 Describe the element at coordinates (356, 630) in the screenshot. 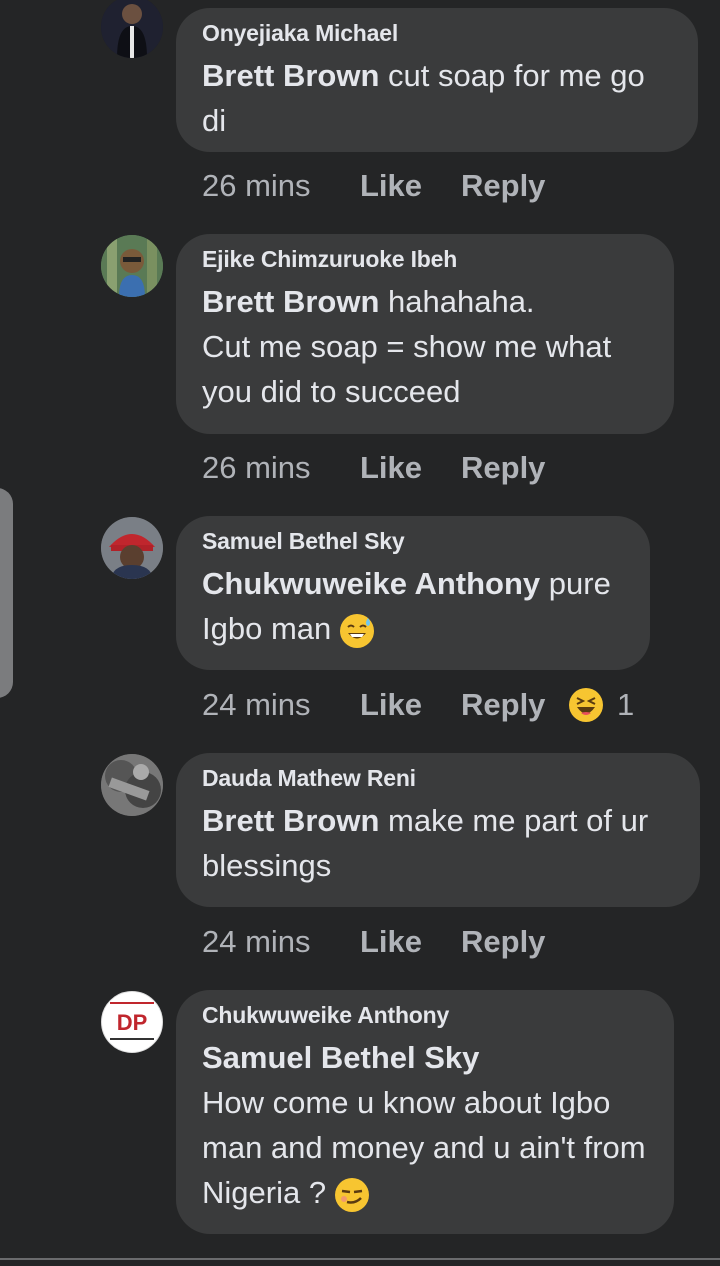

I see `sweat-smile-emoji-icon` at that location.